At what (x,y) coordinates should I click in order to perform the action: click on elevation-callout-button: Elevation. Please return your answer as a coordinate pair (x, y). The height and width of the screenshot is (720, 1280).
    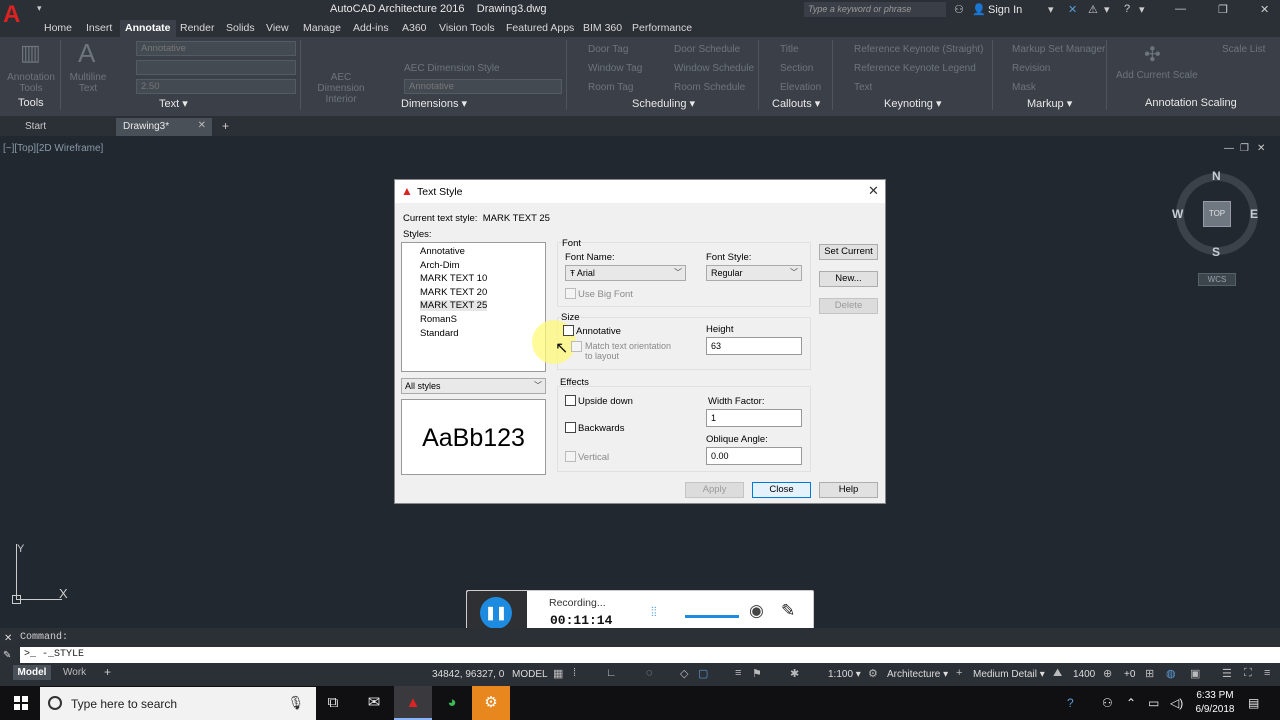
    Looking at the image, I should click on (800, 87).